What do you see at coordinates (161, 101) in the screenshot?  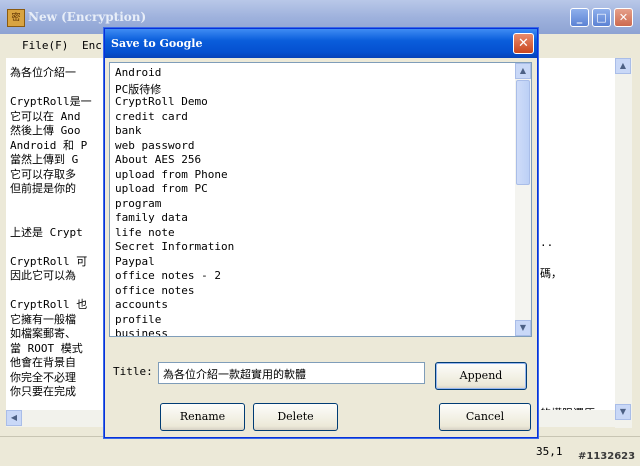 I see `list-item: CryptRoll Demo` at bounding box center [161, 101].